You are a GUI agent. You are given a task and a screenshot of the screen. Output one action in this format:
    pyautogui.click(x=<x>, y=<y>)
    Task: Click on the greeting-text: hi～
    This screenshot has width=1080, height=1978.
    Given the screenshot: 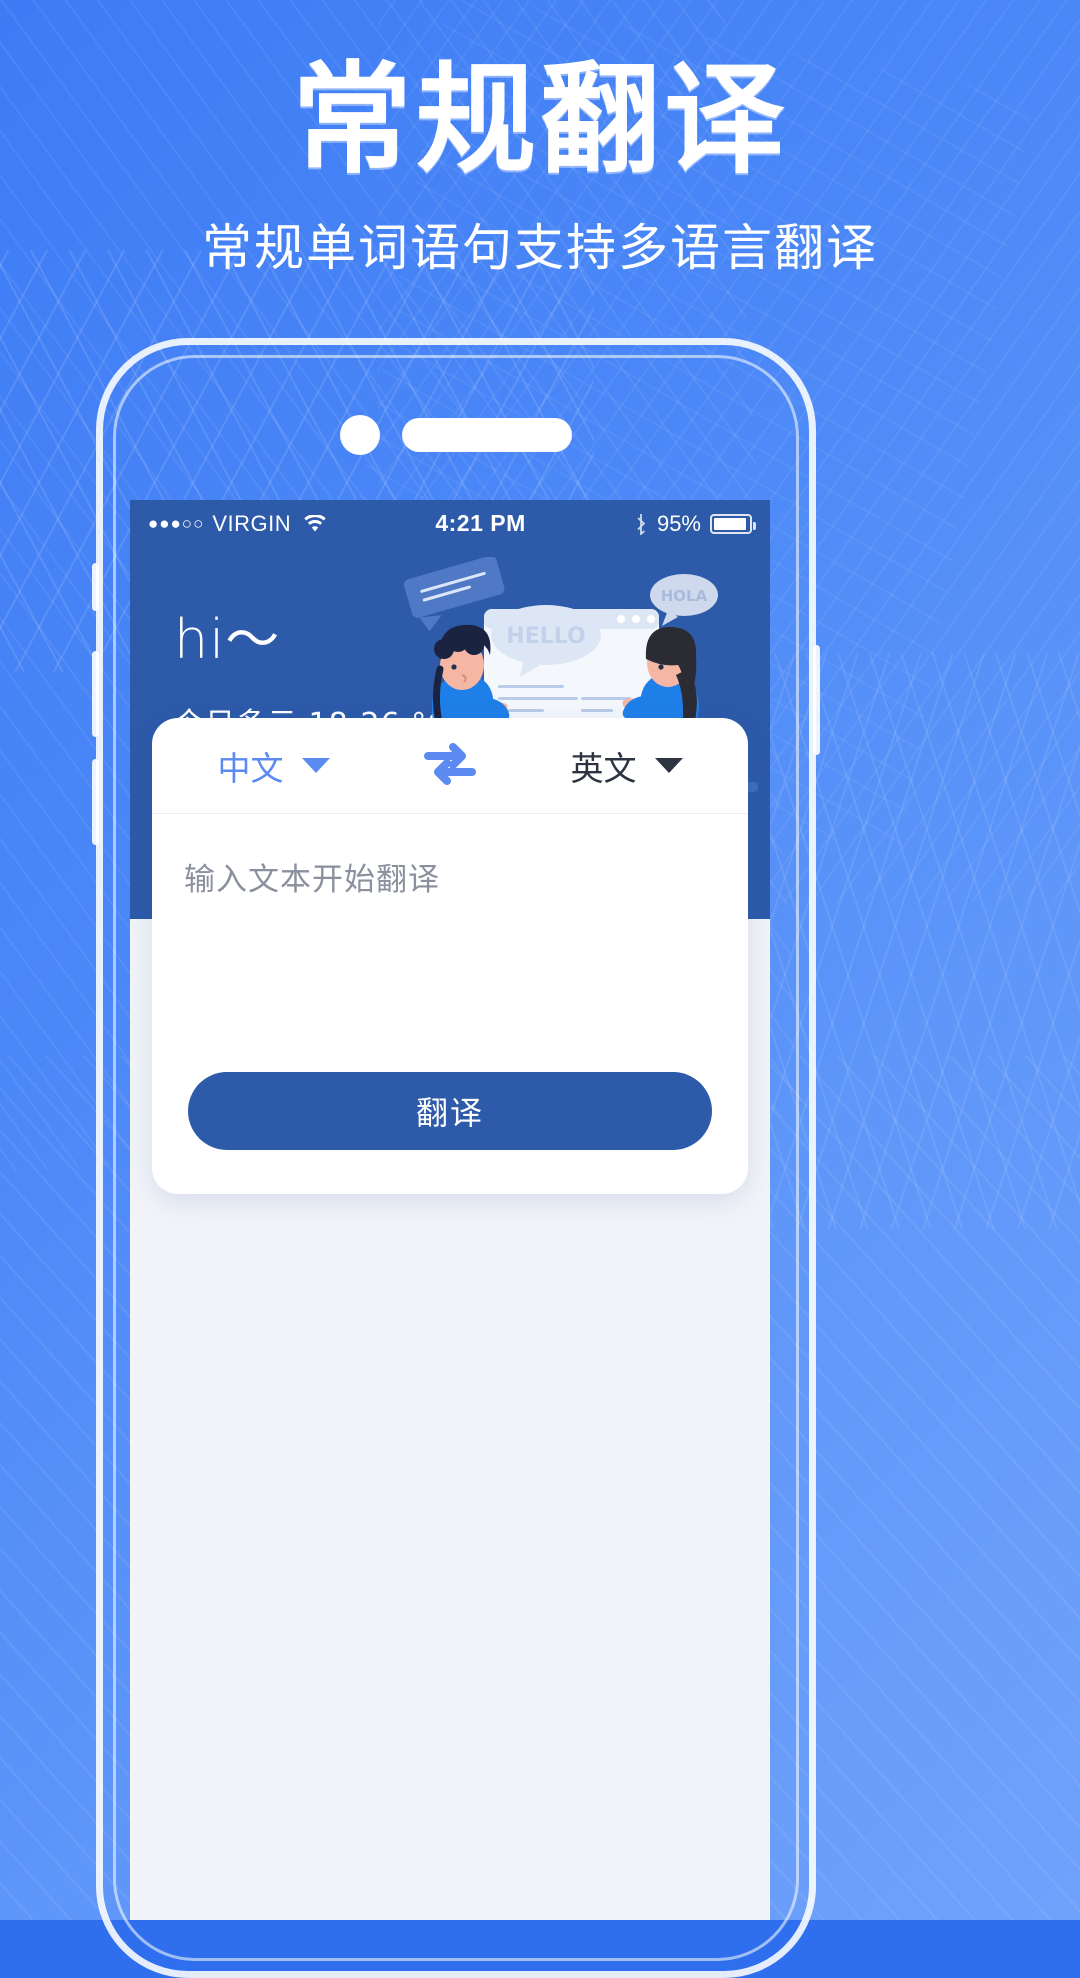 What is the action you would take?
    pyautogui.click(x=227, y=639)
    